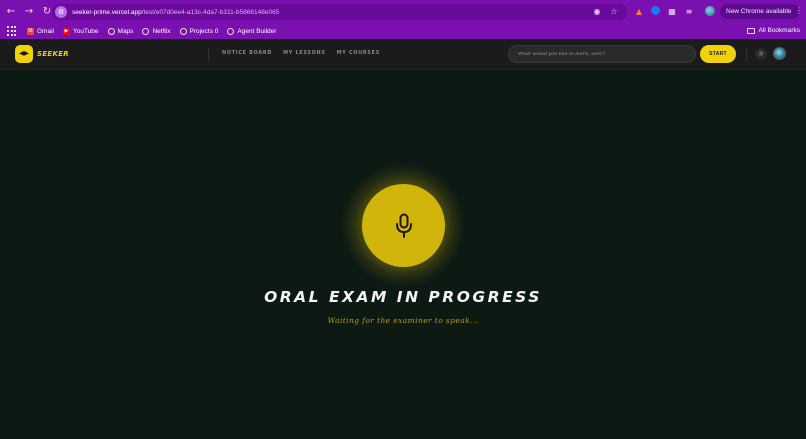 Image resolution: width=806 pixels, height=439 pixels. I want to click on bookmark-gmail: M Gmail, so click(40, 31).